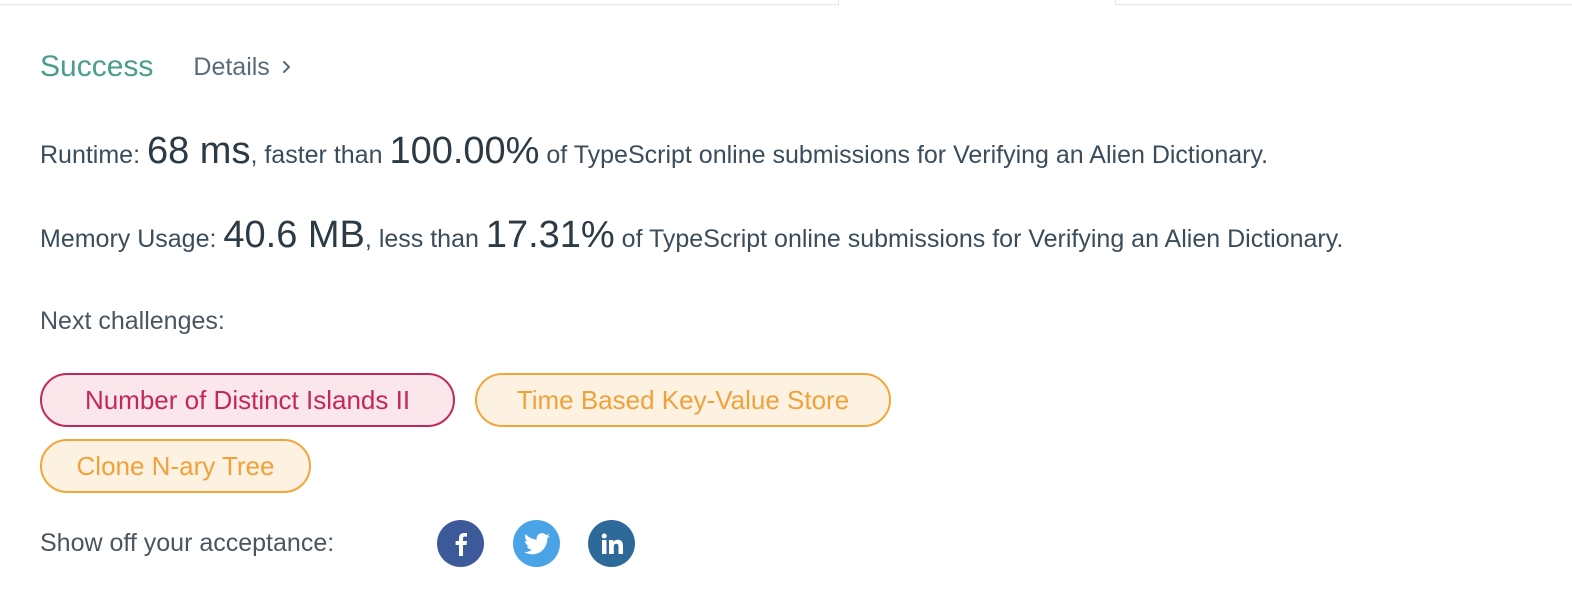 The width and height of the screenshot is (1572, 610). I want to click on active-tab-gap, so click(977, 2).